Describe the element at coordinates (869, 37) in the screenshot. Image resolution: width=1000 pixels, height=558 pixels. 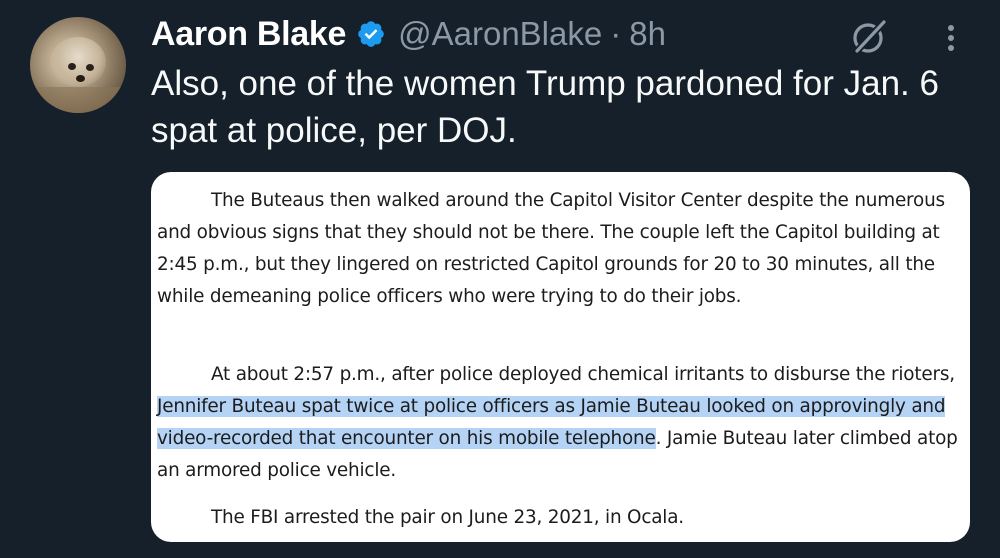
I see `grok-icon` at that location.